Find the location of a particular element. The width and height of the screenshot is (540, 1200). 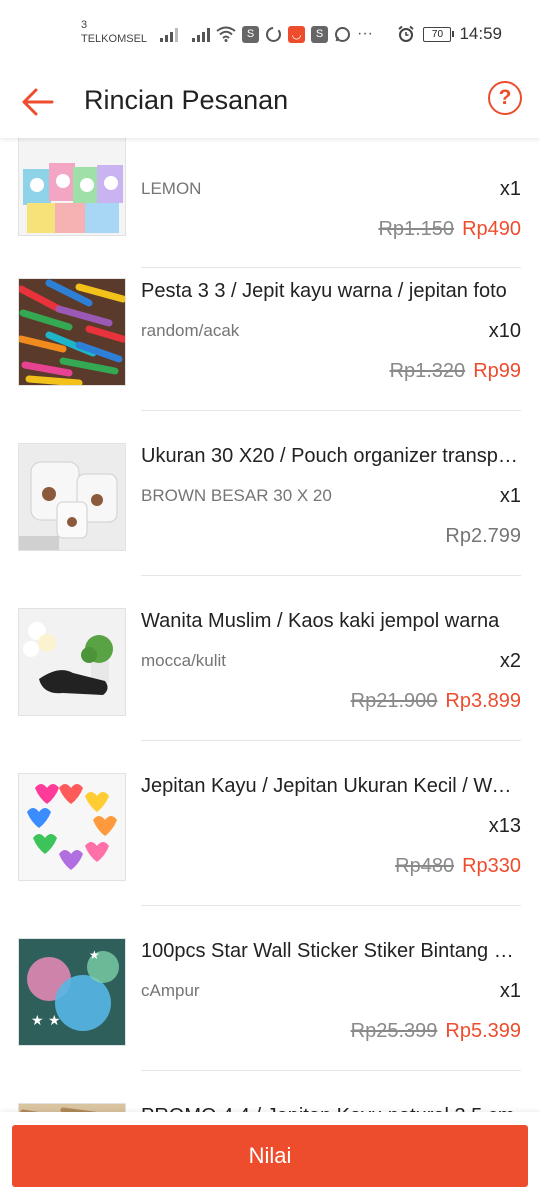

item-price: Rp21.900 Rp3.899 is located at coordinates (436, 701).